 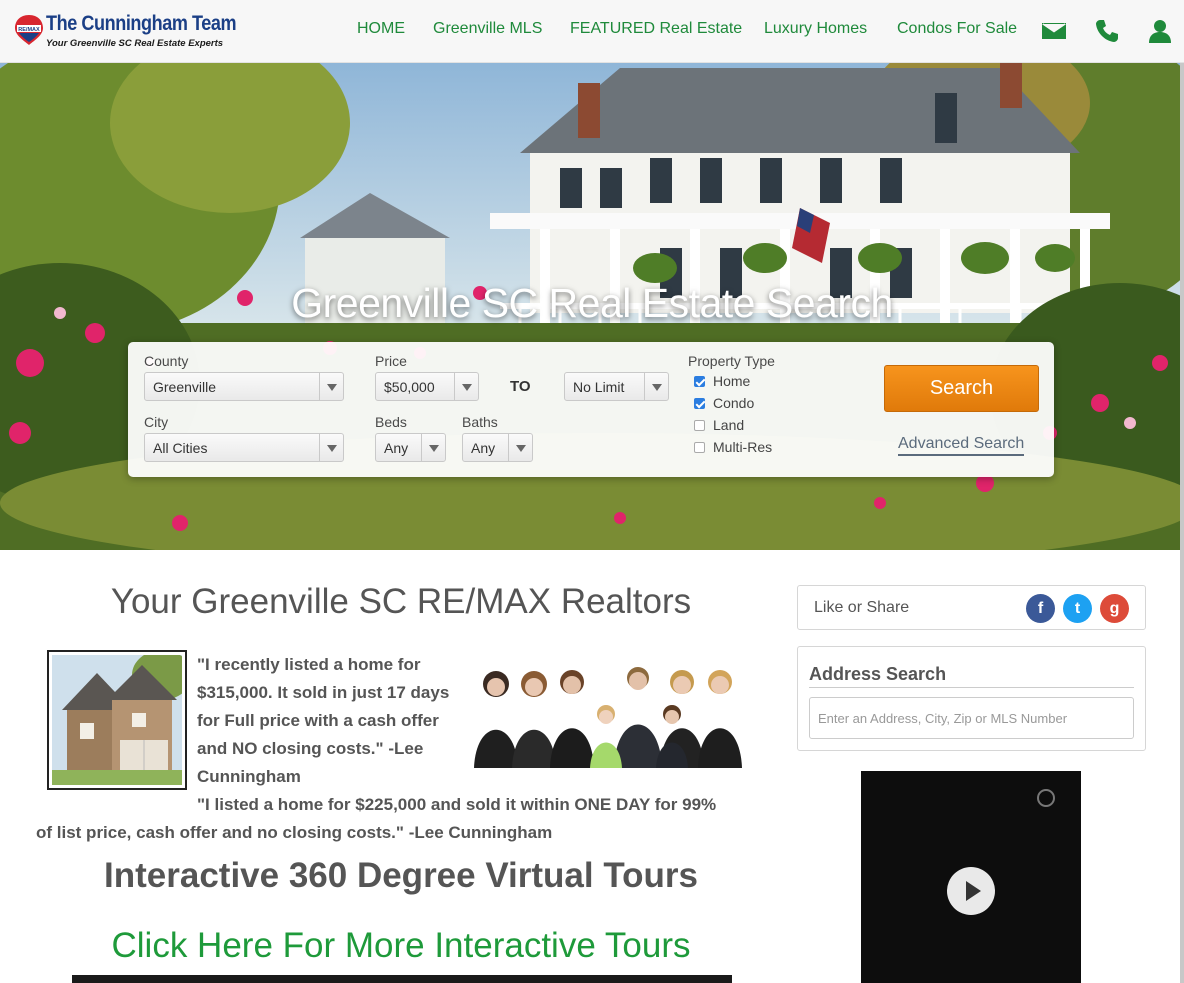 I want to click on nav-featured-real-estate: FEATURED Real Estate, so click(x=656, y=29).